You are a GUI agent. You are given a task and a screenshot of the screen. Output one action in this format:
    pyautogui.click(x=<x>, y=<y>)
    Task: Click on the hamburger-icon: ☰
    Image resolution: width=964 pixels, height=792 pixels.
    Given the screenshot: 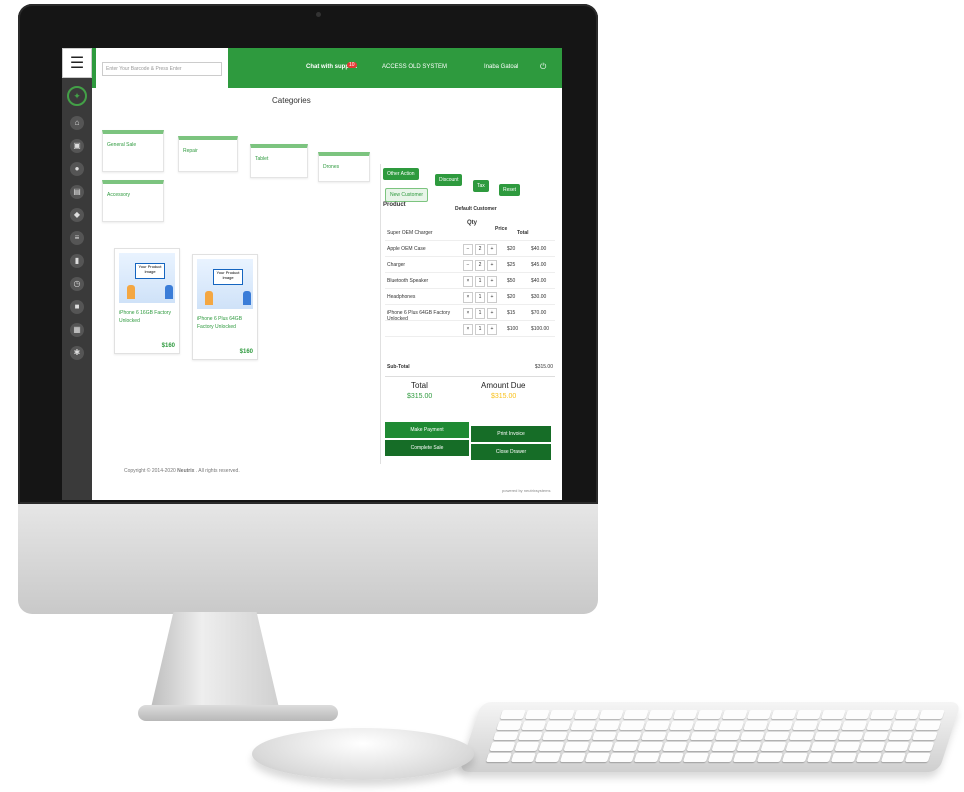 What is the action you would take?
    pyautogui.click(x=77, y=63)
    